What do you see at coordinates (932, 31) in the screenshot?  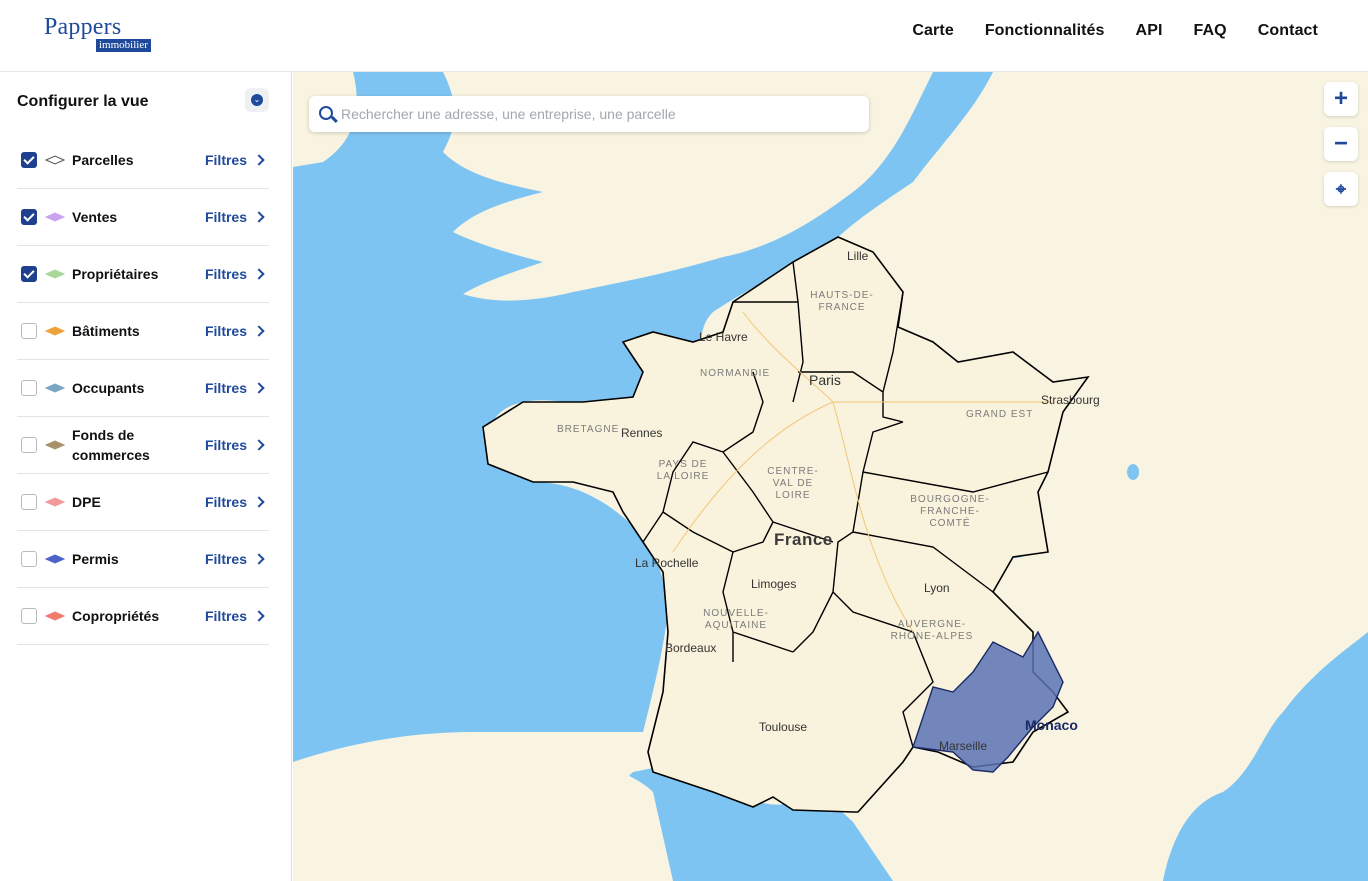 I see `nav-carte: Carte` at bounding box center [932, 31].